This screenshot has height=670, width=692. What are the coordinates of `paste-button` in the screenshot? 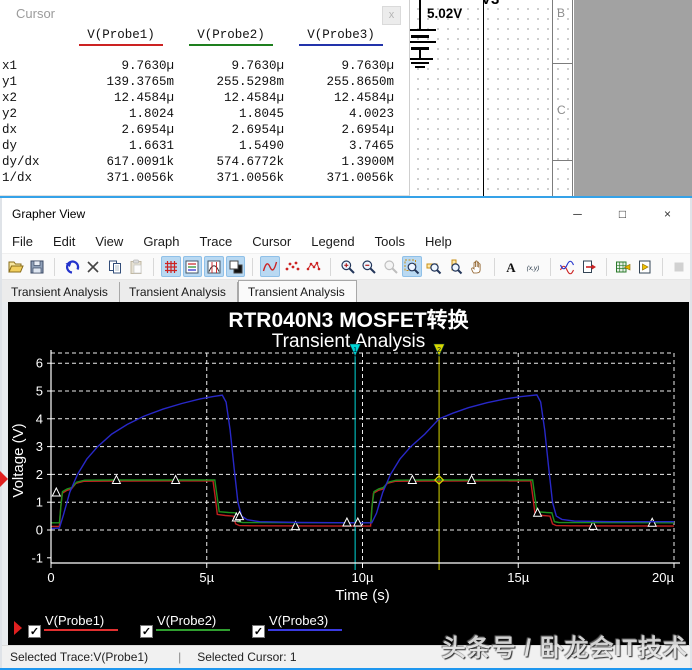 It's located at (137, 266).